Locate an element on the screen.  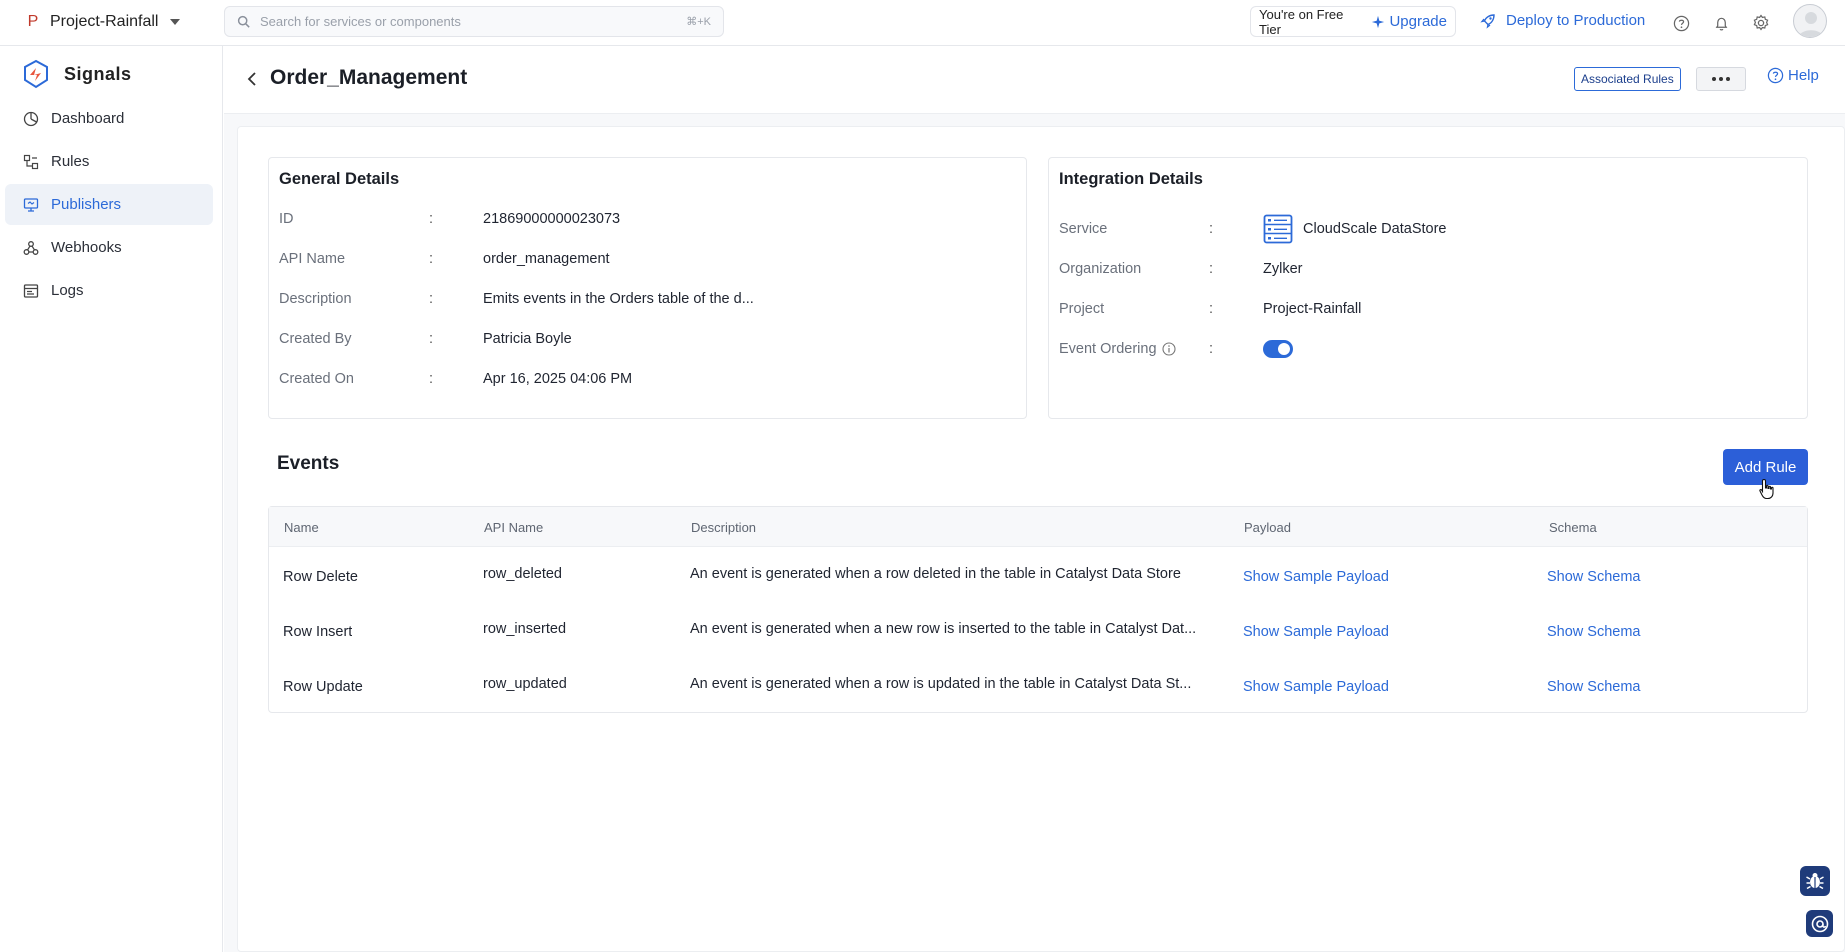
dashboard-icon is located at coordinates (31, 118).